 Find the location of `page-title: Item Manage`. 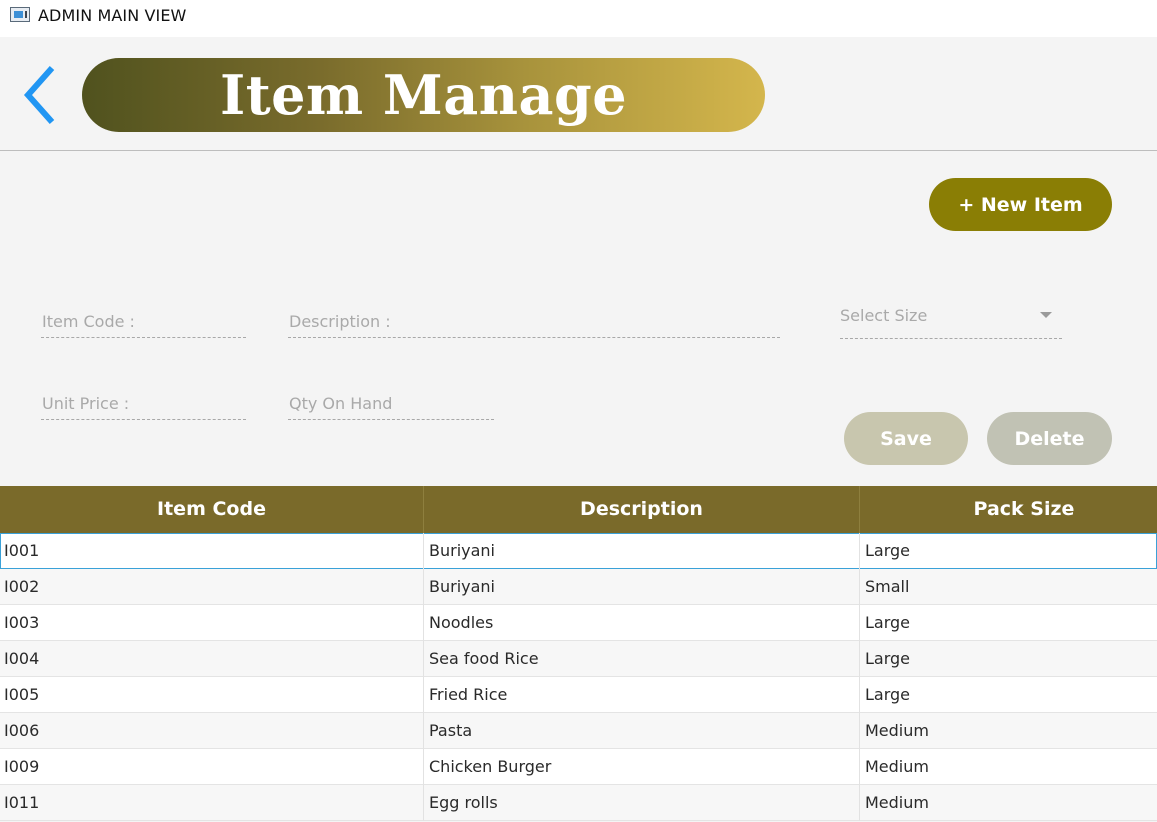

page-title: Item Manage is located at coordinates (423, 95).